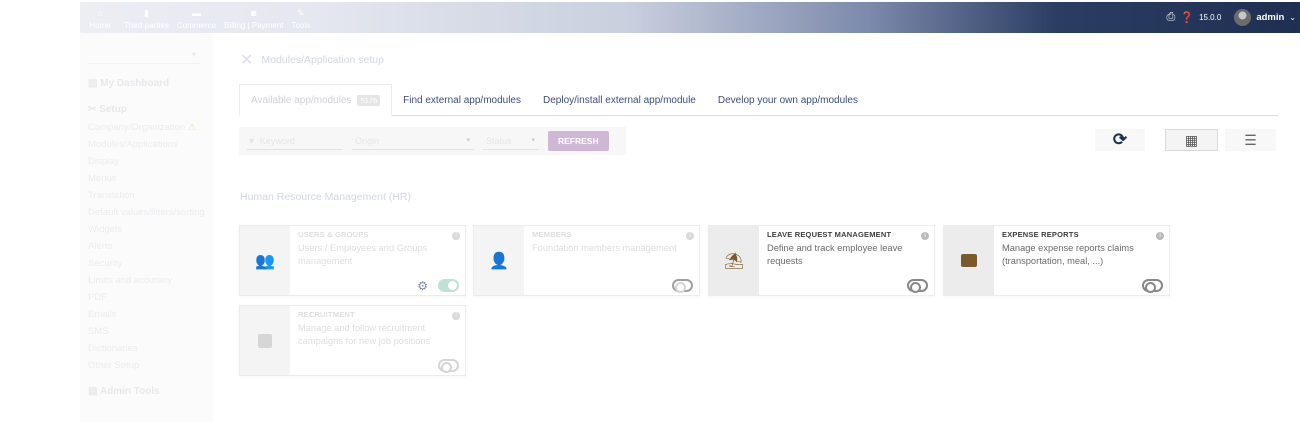  Describe the element at coordinates (129, 391) in the screenshot. I see `sidebar-label: Admin Tools` at that location.